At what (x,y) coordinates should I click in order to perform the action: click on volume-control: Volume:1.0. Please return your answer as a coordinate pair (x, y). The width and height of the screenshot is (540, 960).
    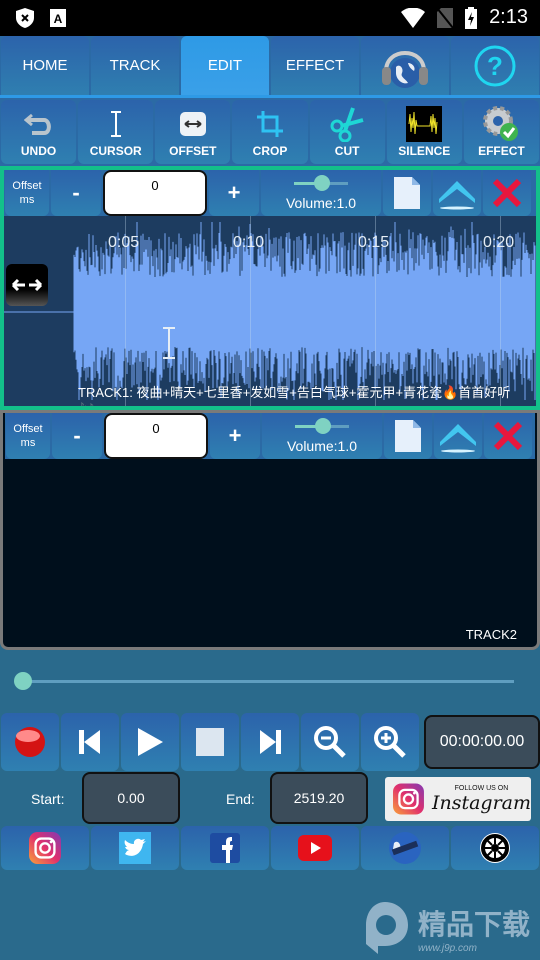
    Looking at the image, I should click on (322, 436).